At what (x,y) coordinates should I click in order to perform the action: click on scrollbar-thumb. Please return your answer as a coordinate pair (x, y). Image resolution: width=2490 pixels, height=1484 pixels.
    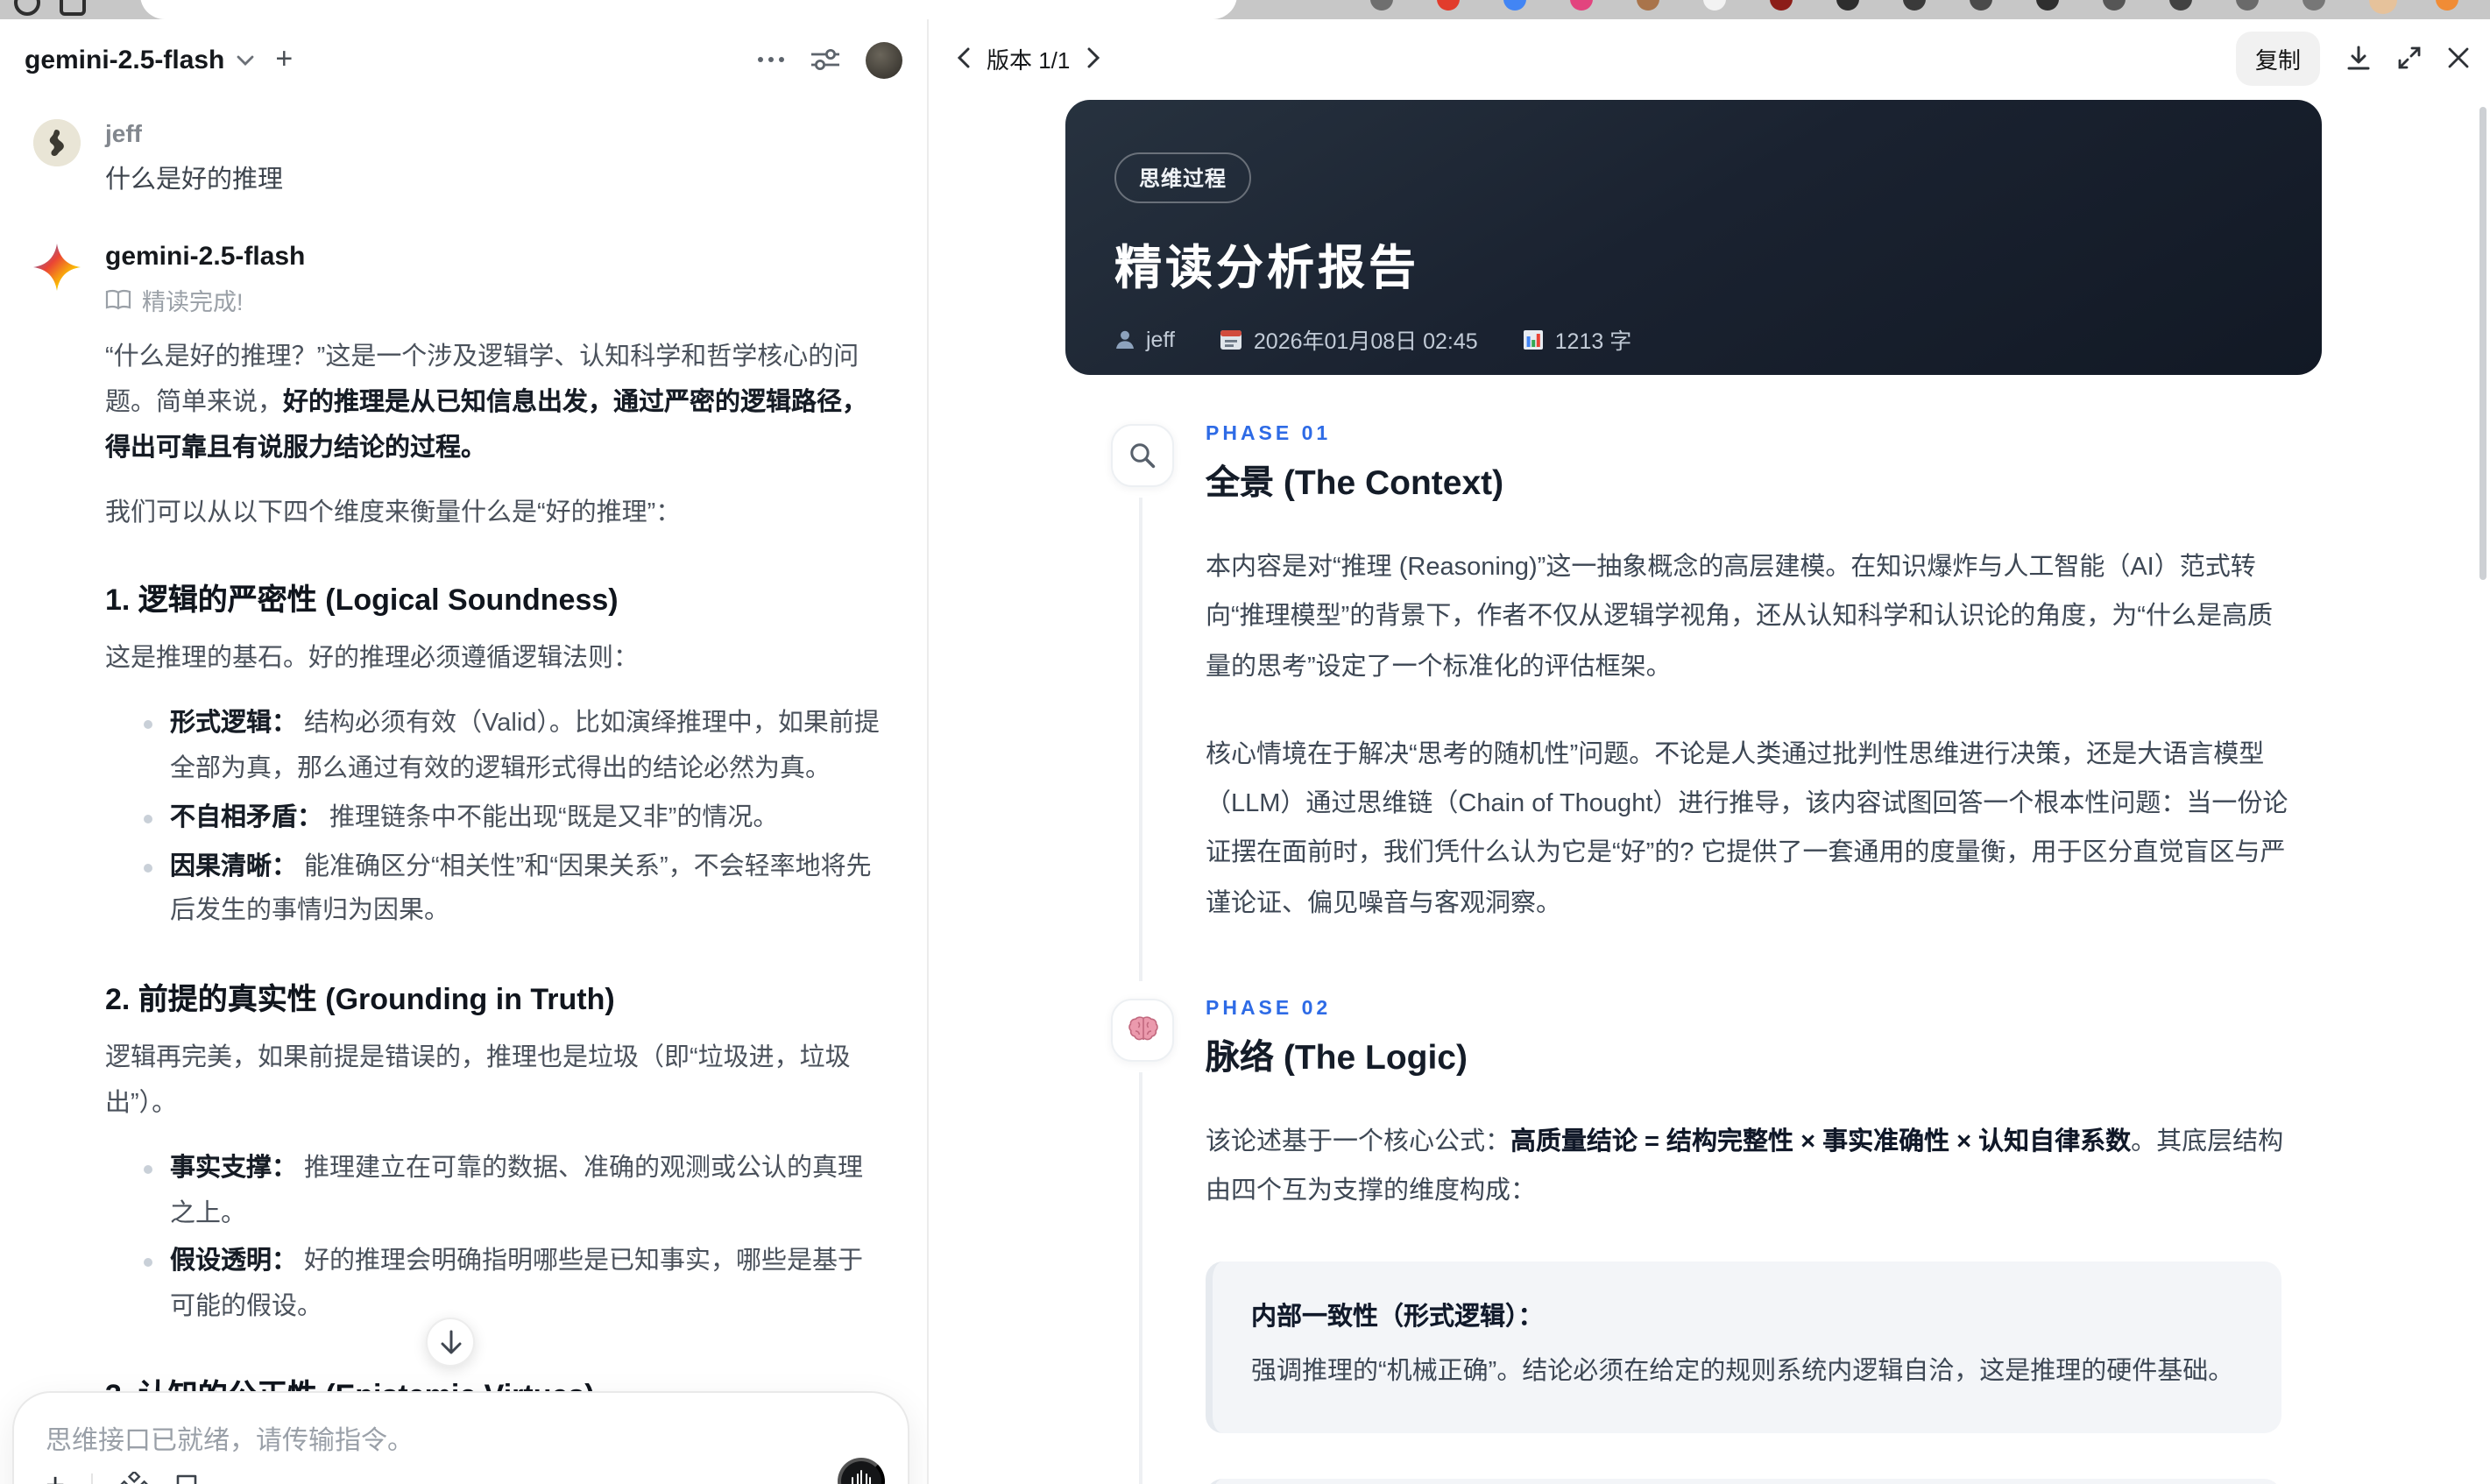
    Looking at the image, I should click on (2482, 343).